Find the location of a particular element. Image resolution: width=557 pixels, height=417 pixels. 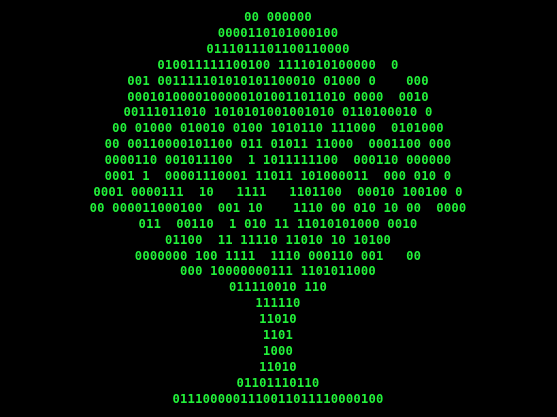

art-line: 001 001111101010101100010 01000 0 000 is located at coordinates (278, 80).